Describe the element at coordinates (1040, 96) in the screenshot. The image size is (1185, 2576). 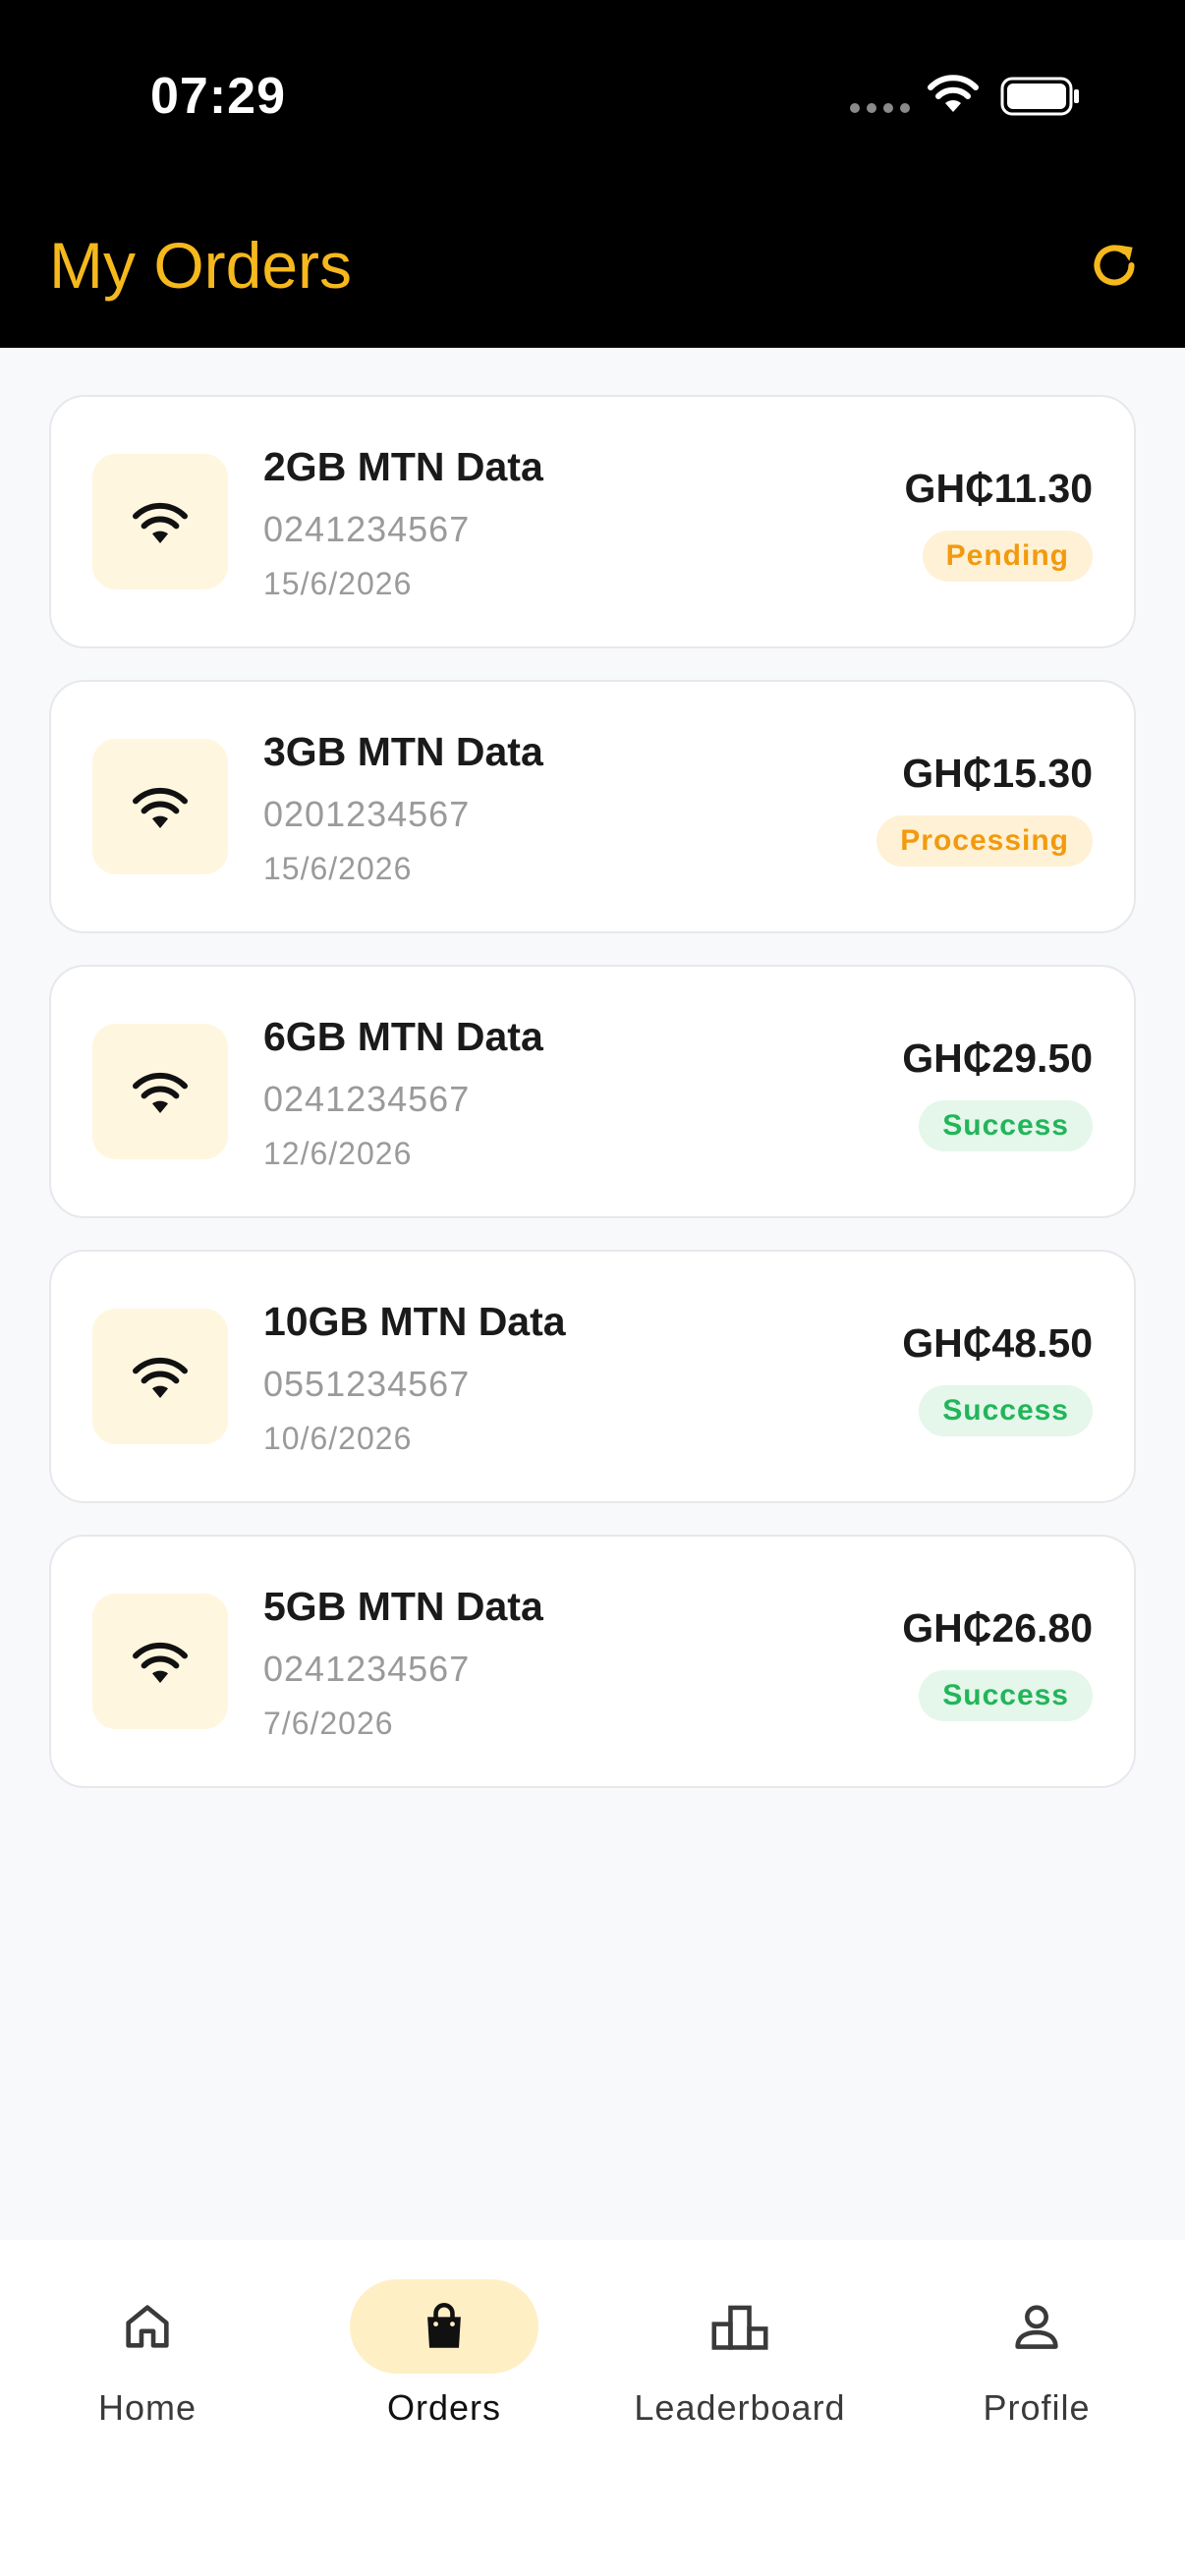
I see `battery-icon` at that location.